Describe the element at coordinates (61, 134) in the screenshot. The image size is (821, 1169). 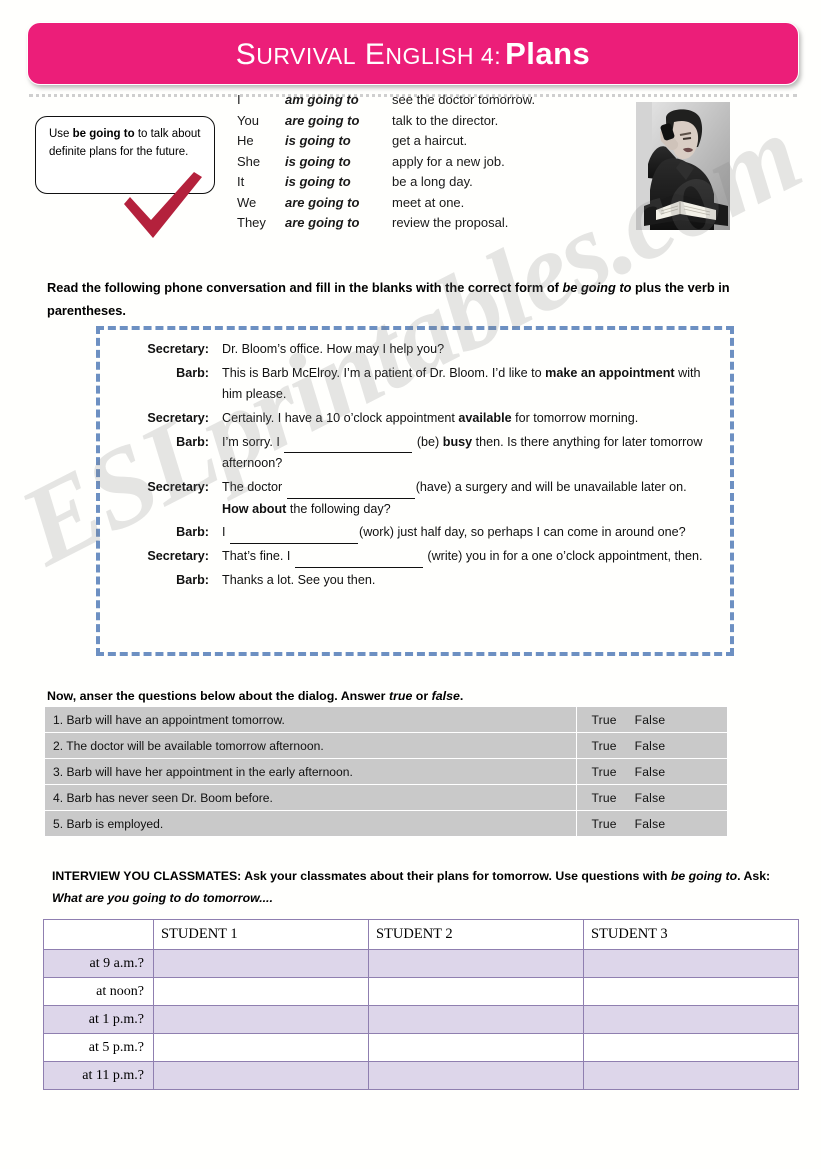
I see `tip-text-before: Use` at that location.